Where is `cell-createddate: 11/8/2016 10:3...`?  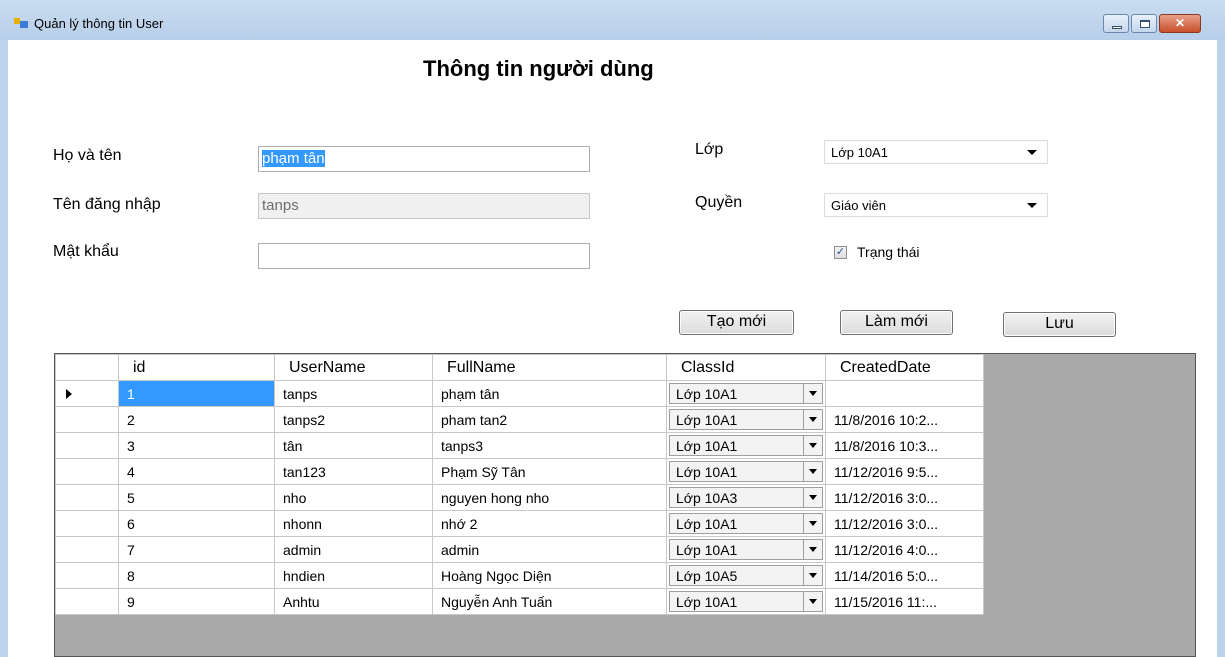
cell-createddate: 11/8/2016 10:3... is located at coordinates (904, 445).